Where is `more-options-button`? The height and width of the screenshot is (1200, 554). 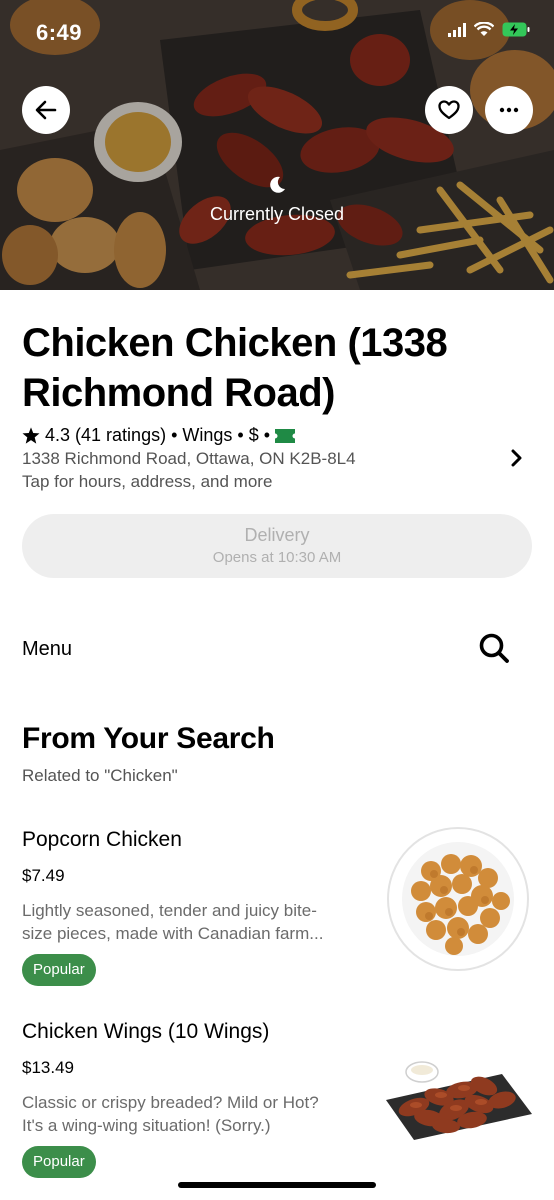 more-options-button is located at coordinates (509, 110).